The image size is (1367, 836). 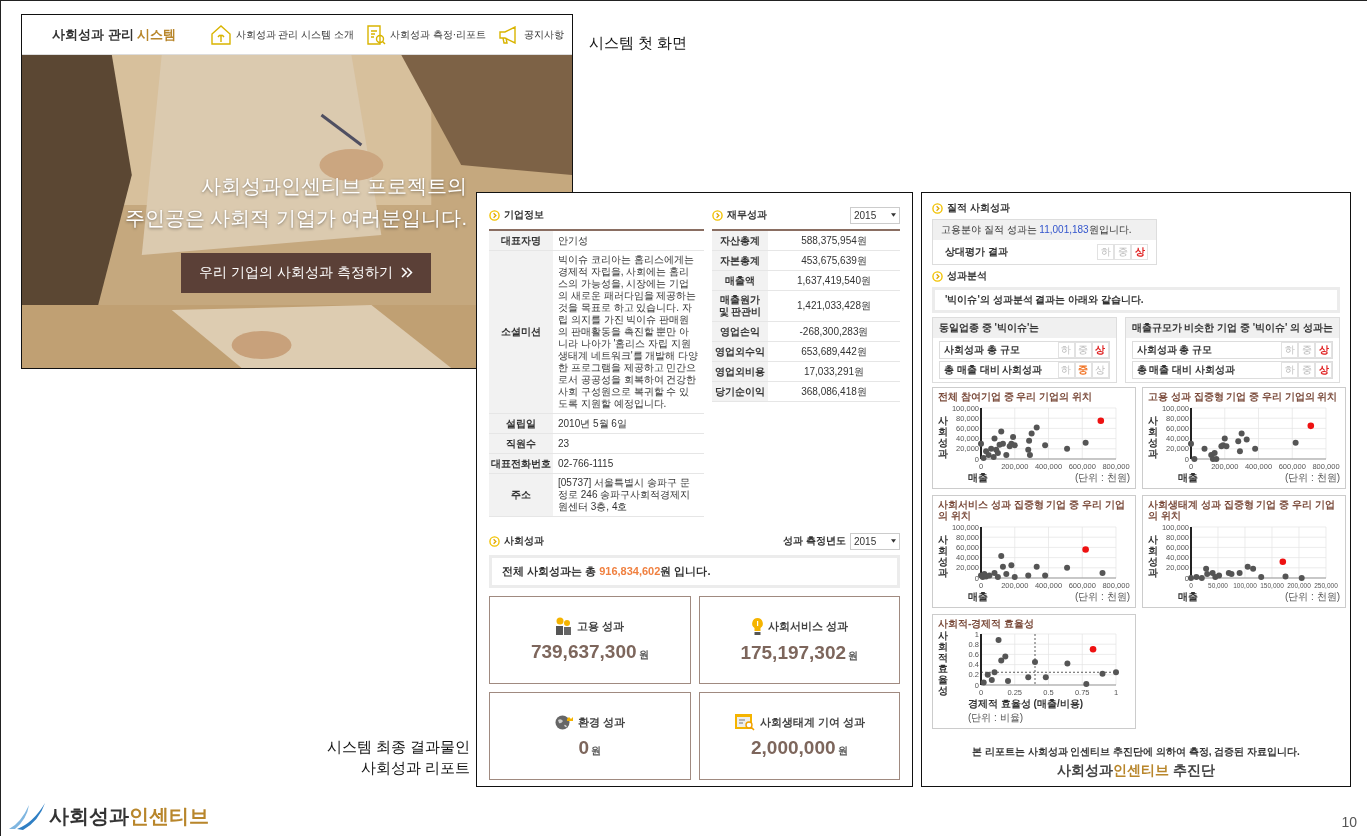 I want to click on table-header-cell: 자본총계, so click(x=740, y=260).